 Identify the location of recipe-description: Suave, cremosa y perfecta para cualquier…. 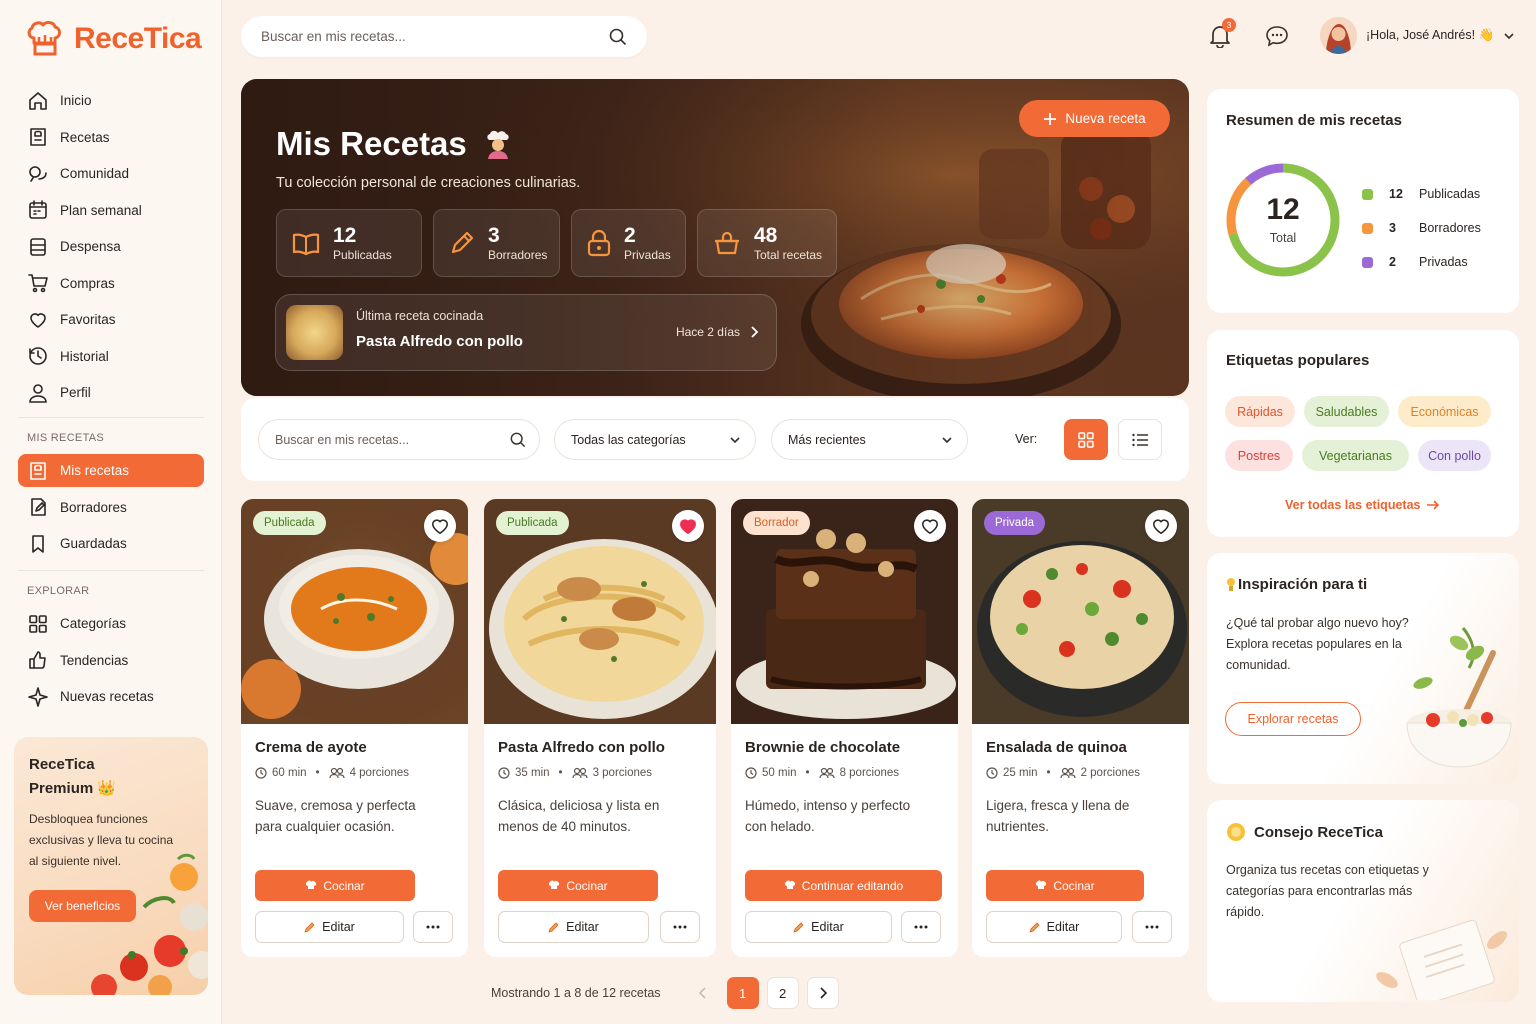
(335, 816).